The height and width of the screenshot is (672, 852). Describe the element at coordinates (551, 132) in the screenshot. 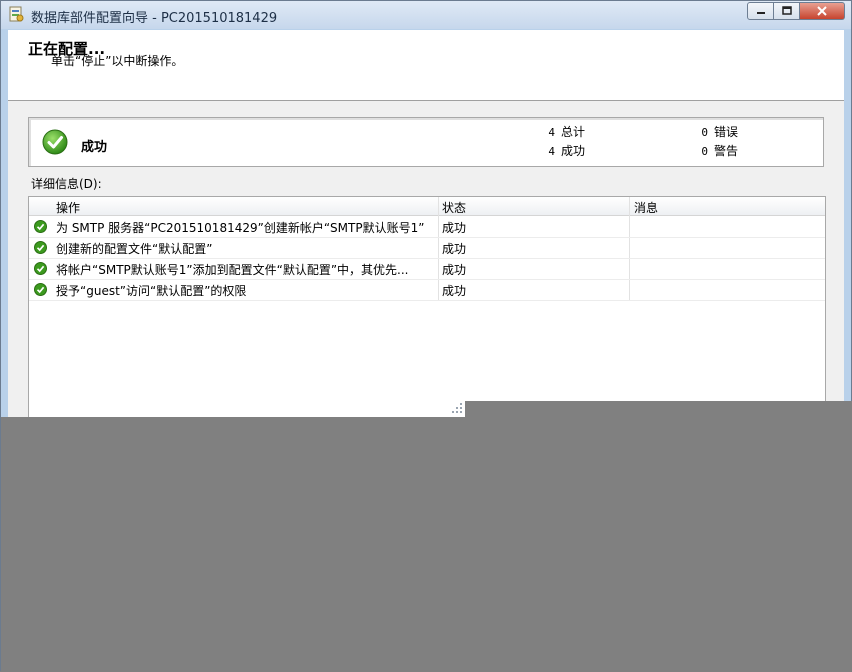

I see `total-count: 4` at that location.